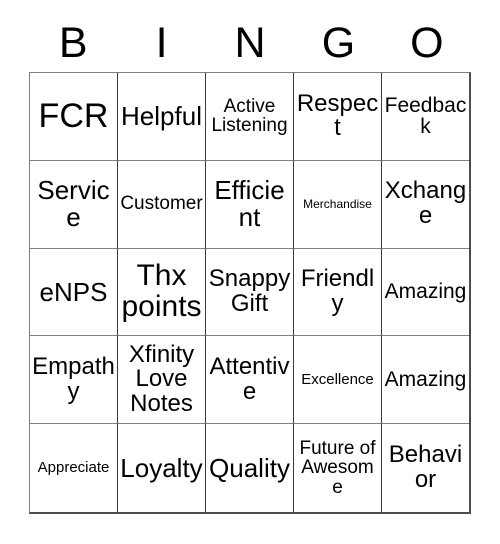  I want to click on bingo-cell: Service, so click(74, 204).